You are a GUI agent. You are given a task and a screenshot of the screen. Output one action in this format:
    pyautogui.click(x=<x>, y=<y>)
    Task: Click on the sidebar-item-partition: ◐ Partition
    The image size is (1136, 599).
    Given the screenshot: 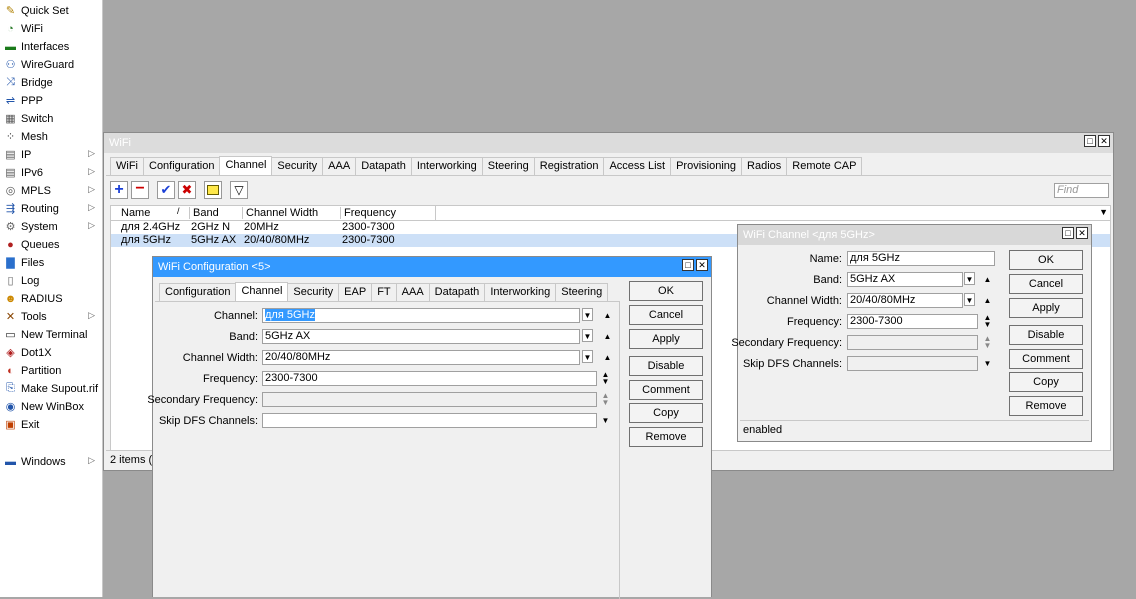 What is the action you would take?
    pyautogui.click(x=50, y=370)
    